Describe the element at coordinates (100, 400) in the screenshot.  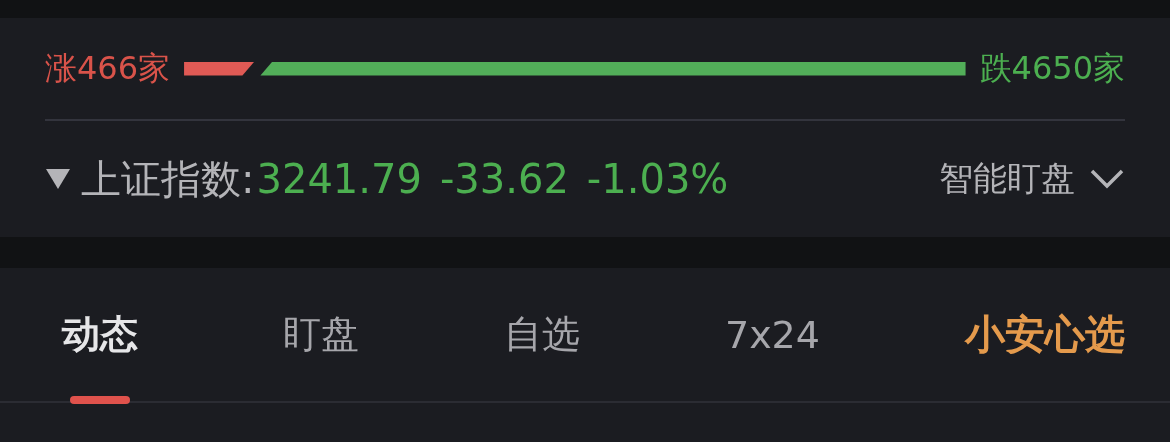
I see `tab-indicator` at that location.